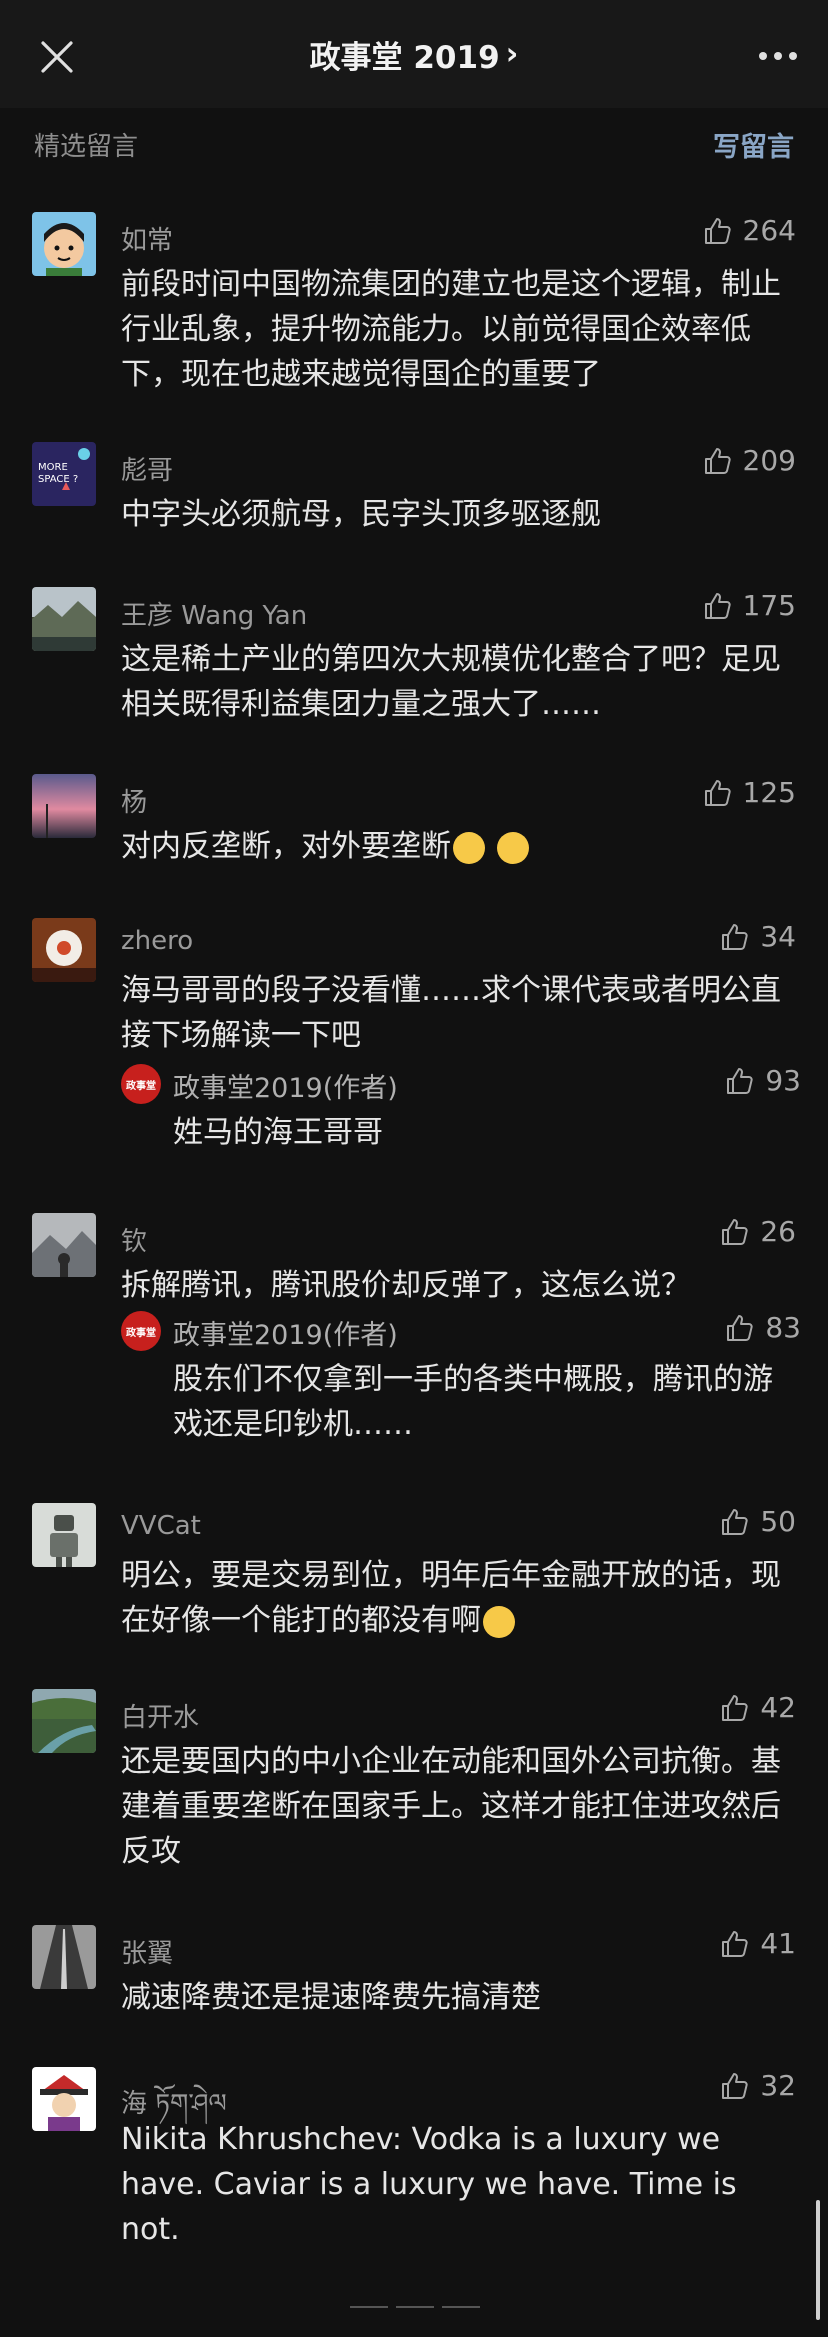  What do you see at coordinates (86, 146) in the screenshot?
I see `featured-comments-label: 精选留言` at bounding box center [86, 146].